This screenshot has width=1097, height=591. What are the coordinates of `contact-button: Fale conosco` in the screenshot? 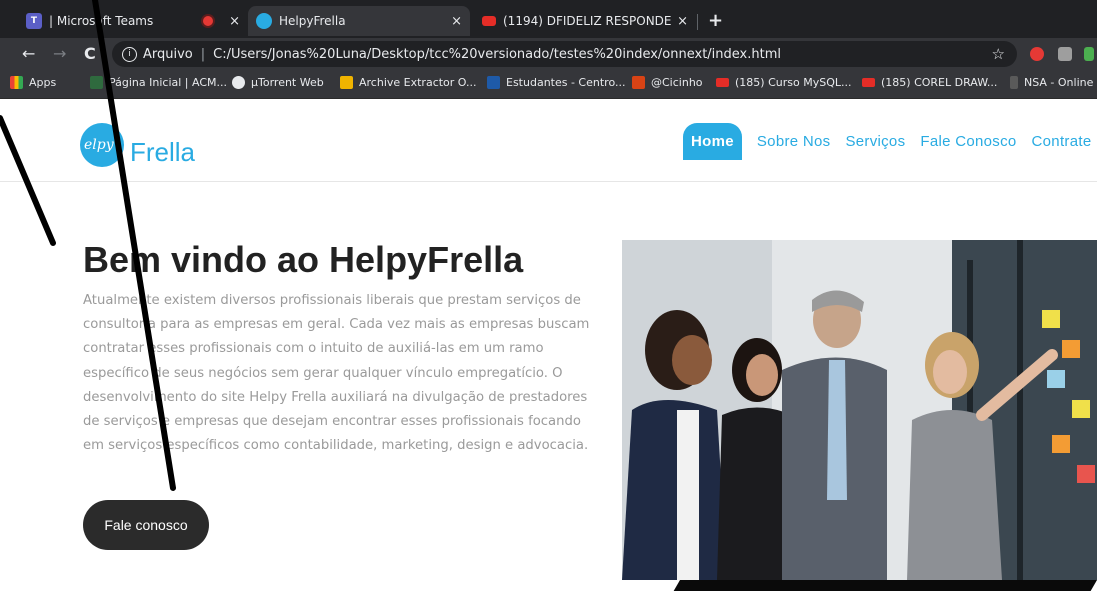 It's located at (146, 525).